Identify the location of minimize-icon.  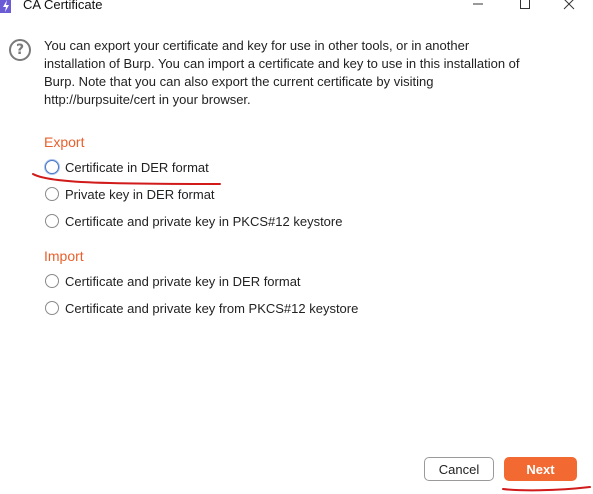
(478, 4).